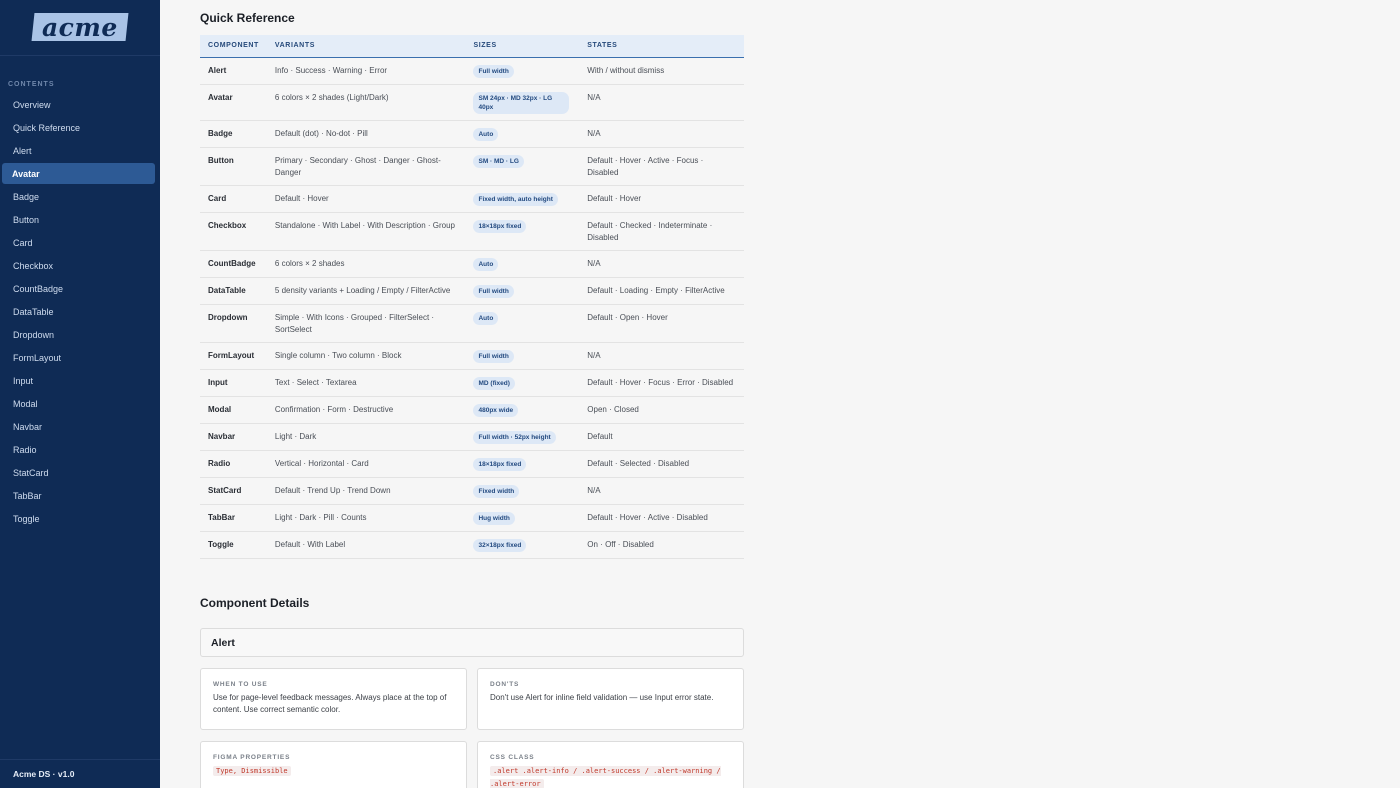  Describe the element at coordinates (496, 410) in the screenshot. I see `size-pill: 480px wide` at that location.